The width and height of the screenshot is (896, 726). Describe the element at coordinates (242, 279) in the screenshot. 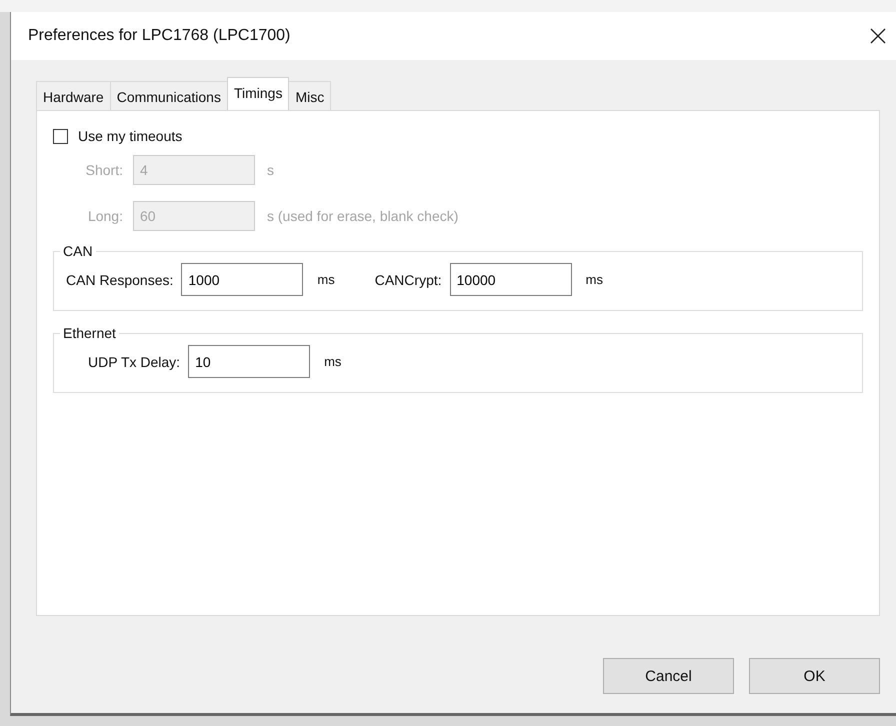

I see `input-field: 1000` at that location.